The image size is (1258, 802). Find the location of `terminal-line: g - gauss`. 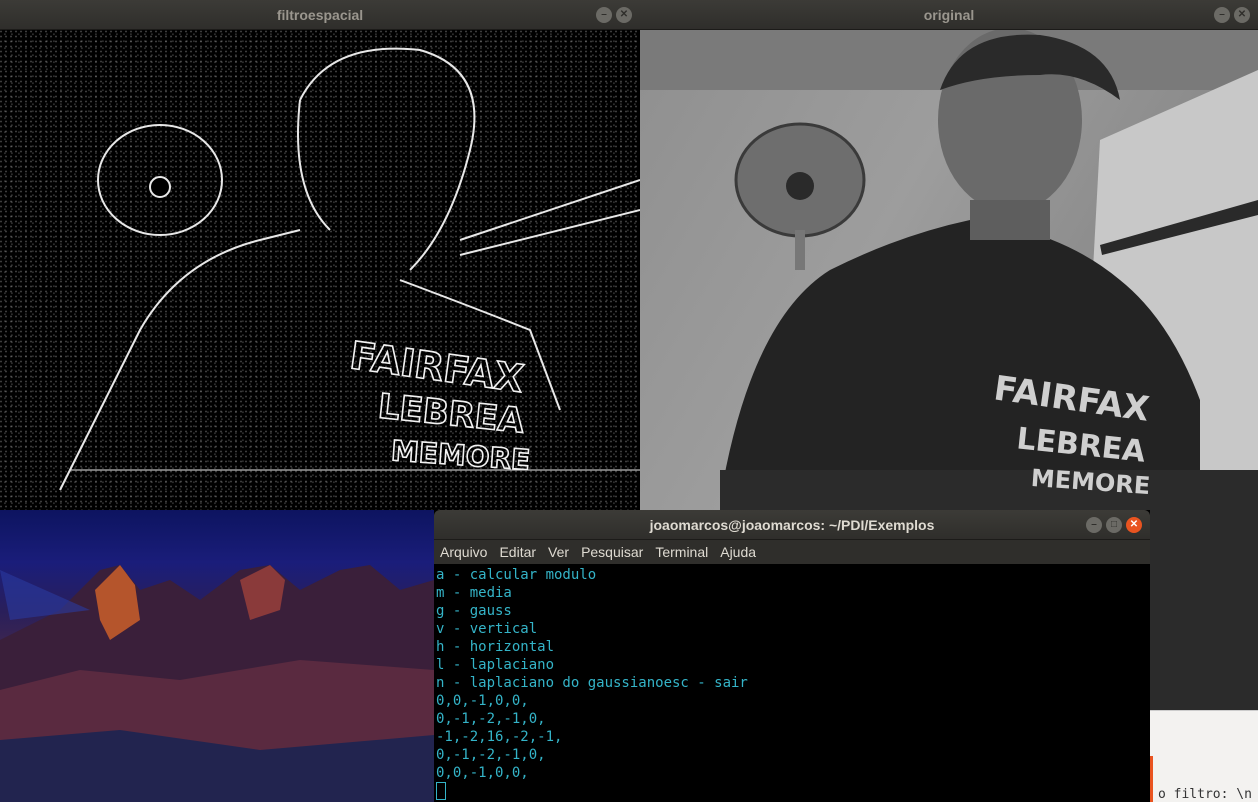

terminal-line: g - gauss is located at coordinates (474, 611).